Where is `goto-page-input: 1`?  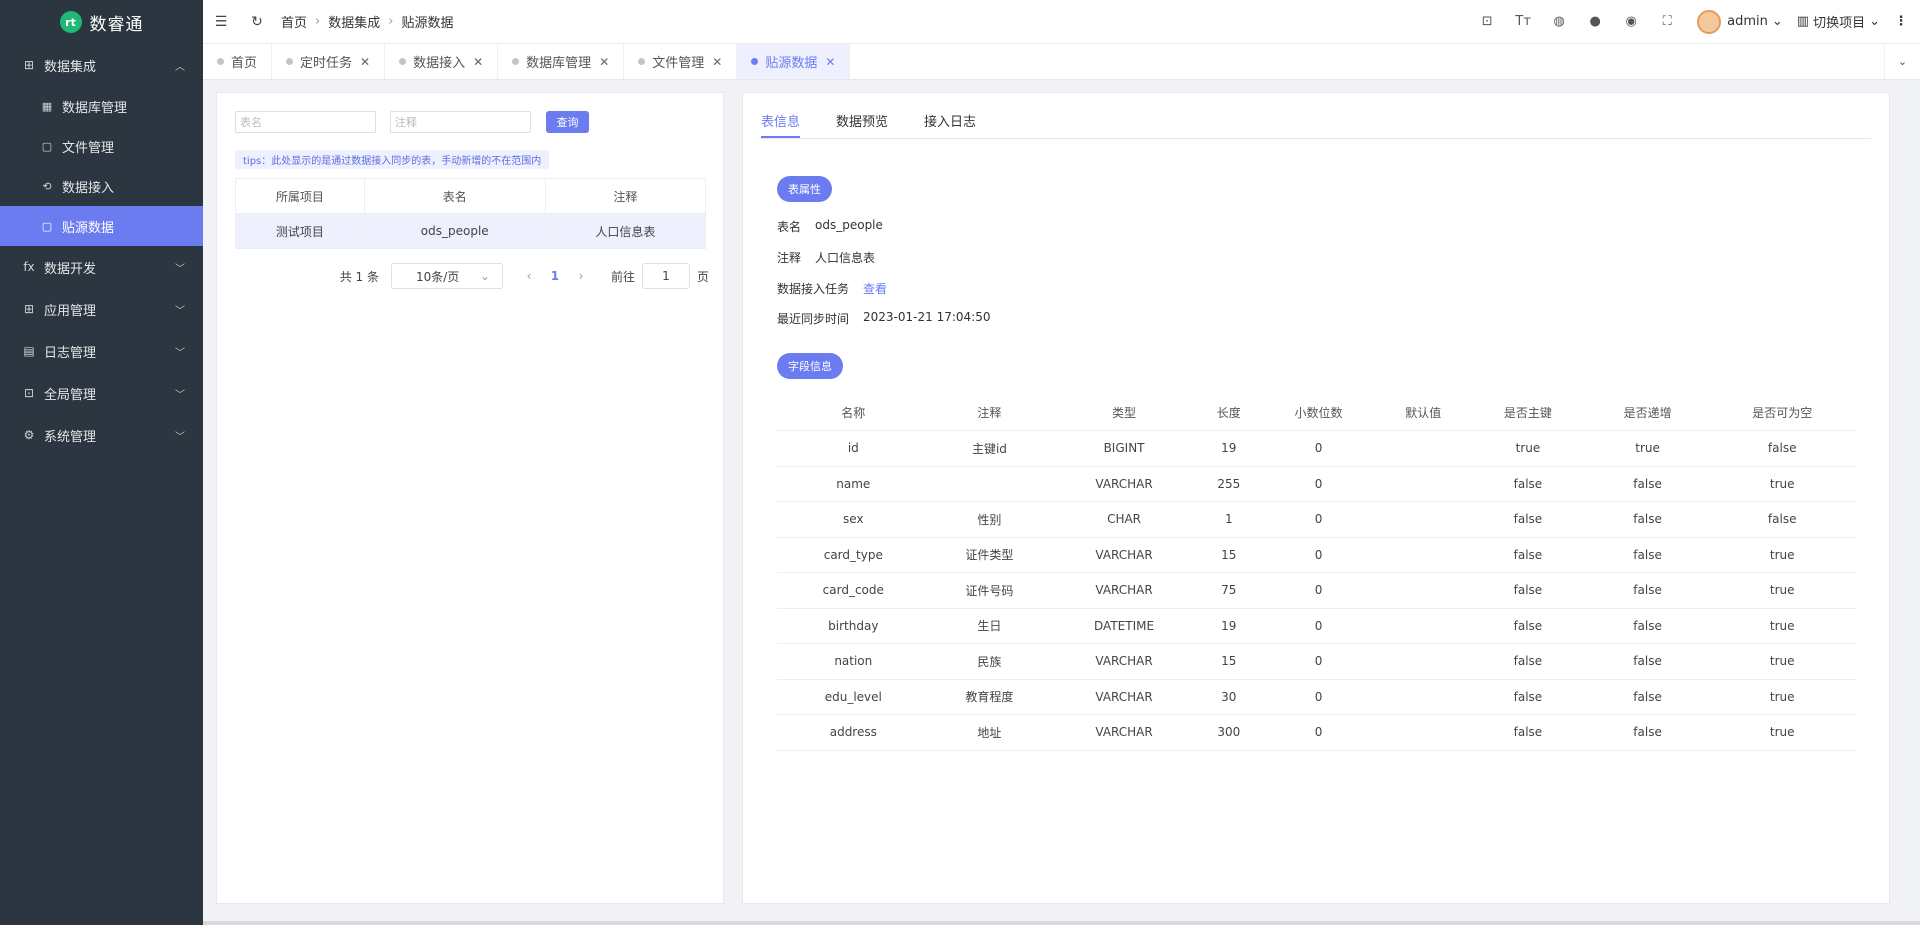
goto-page-input: 1 is located at coordinates (665, 276).